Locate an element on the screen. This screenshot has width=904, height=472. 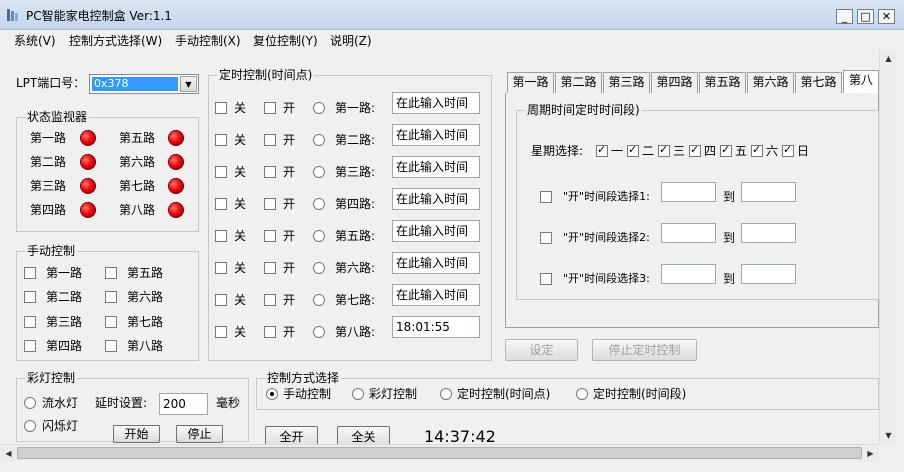
vertical-scrollbar: ▲ ▼ is located at coordinates (887, 247).